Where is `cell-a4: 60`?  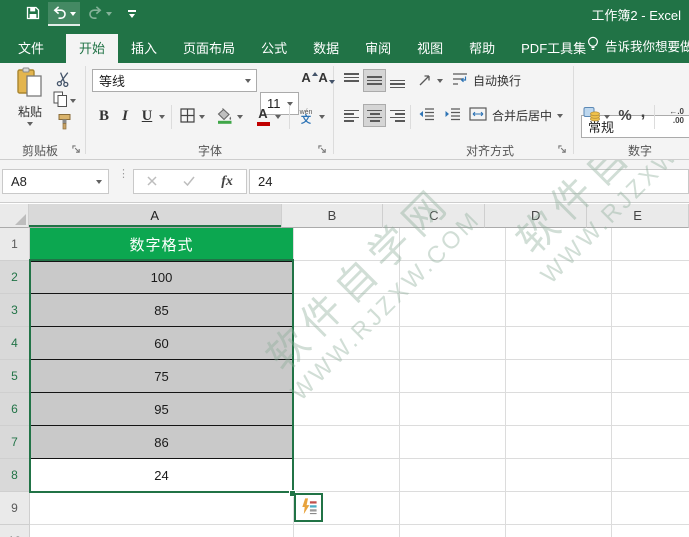 cell-a4: 60 is located at coordinates (161, 343).